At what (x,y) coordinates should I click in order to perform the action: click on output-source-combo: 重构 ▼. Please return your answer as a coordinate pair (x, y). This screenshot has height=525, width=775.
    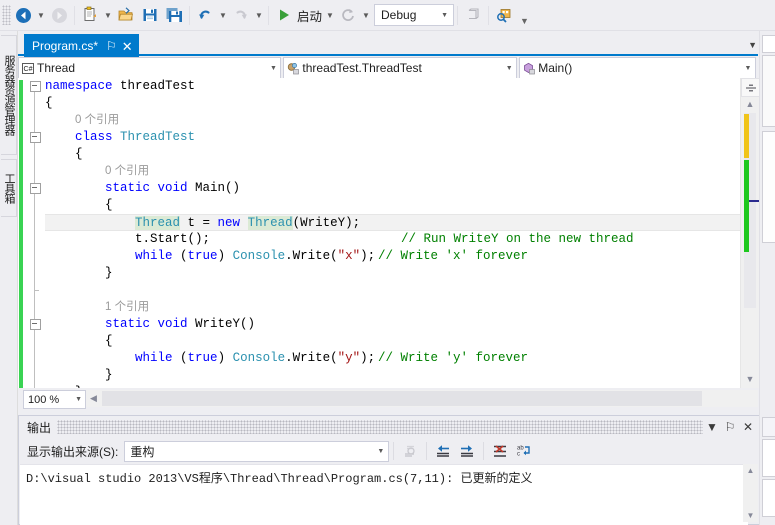
    Looking at the image, I should click on (257, 451).